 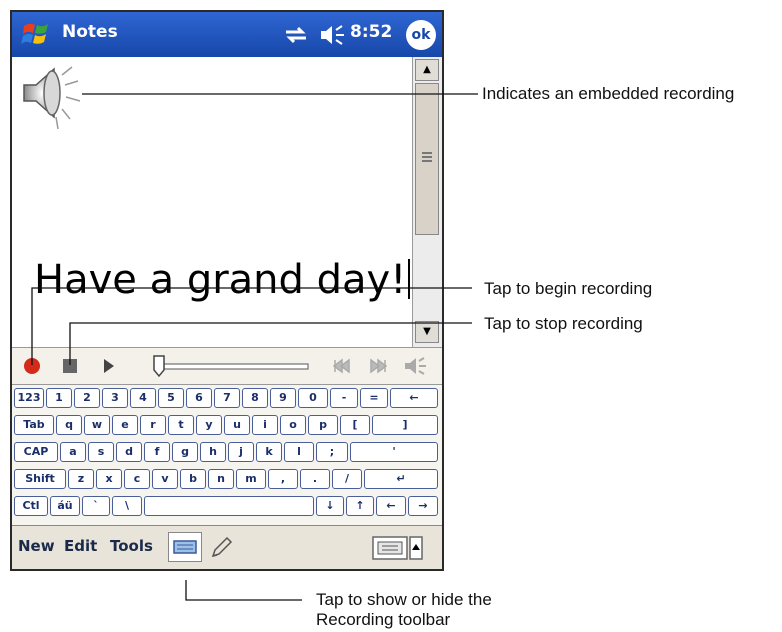 I want to click on shift-key: Shift, so click(x=40, y=479).